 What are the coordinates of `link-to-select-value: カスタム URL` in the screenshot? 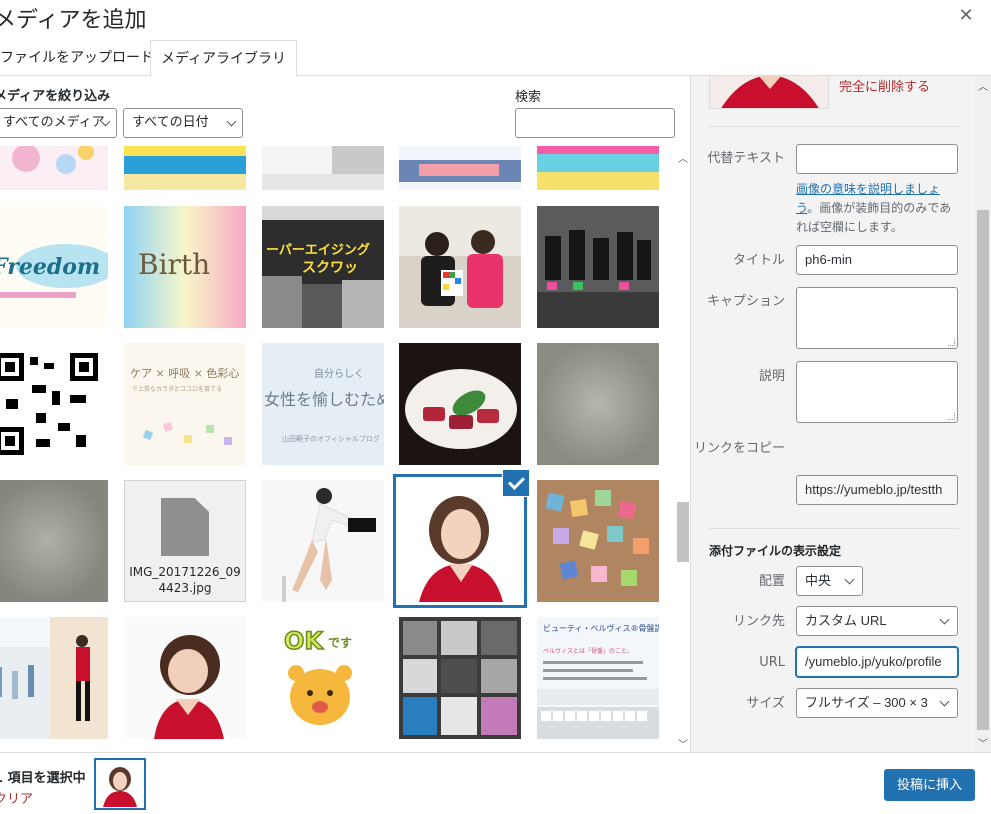 It's located at (846, 620).